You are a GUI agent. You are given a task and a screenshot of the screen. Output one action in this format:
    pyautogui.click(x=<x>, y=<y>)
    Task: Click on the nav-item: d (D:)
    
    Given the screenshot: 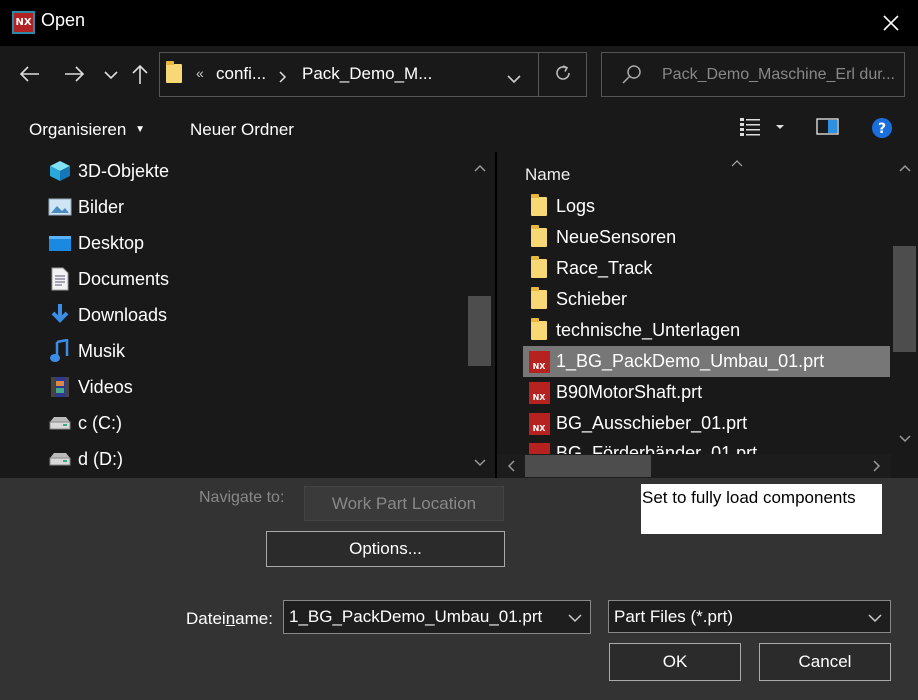 What is the action you would take?
    pyautogui.click(x=85, y=459)
    